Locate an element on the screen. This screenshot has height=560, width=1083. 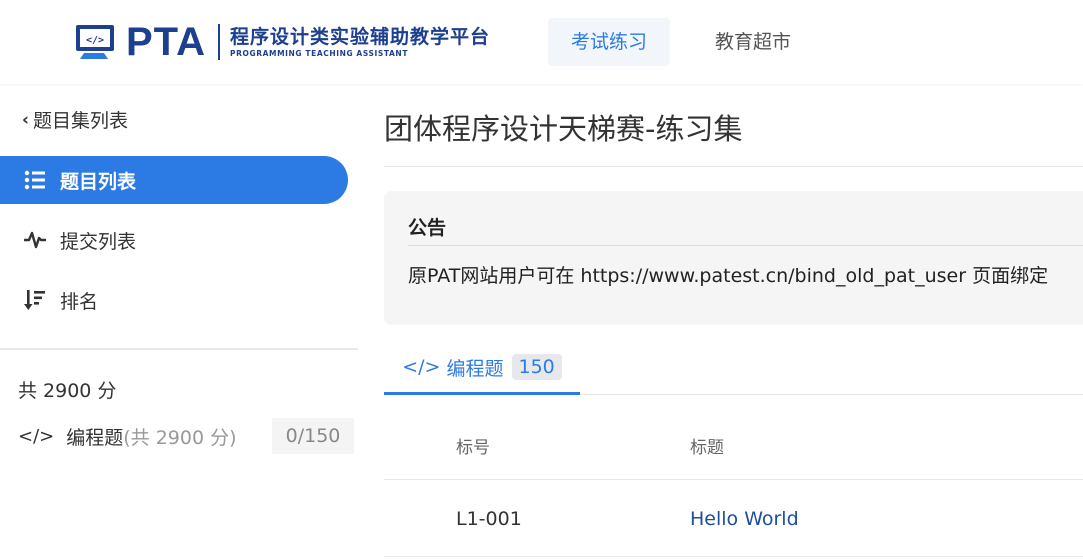
table-header-divider is located at coordinates (733, 479).